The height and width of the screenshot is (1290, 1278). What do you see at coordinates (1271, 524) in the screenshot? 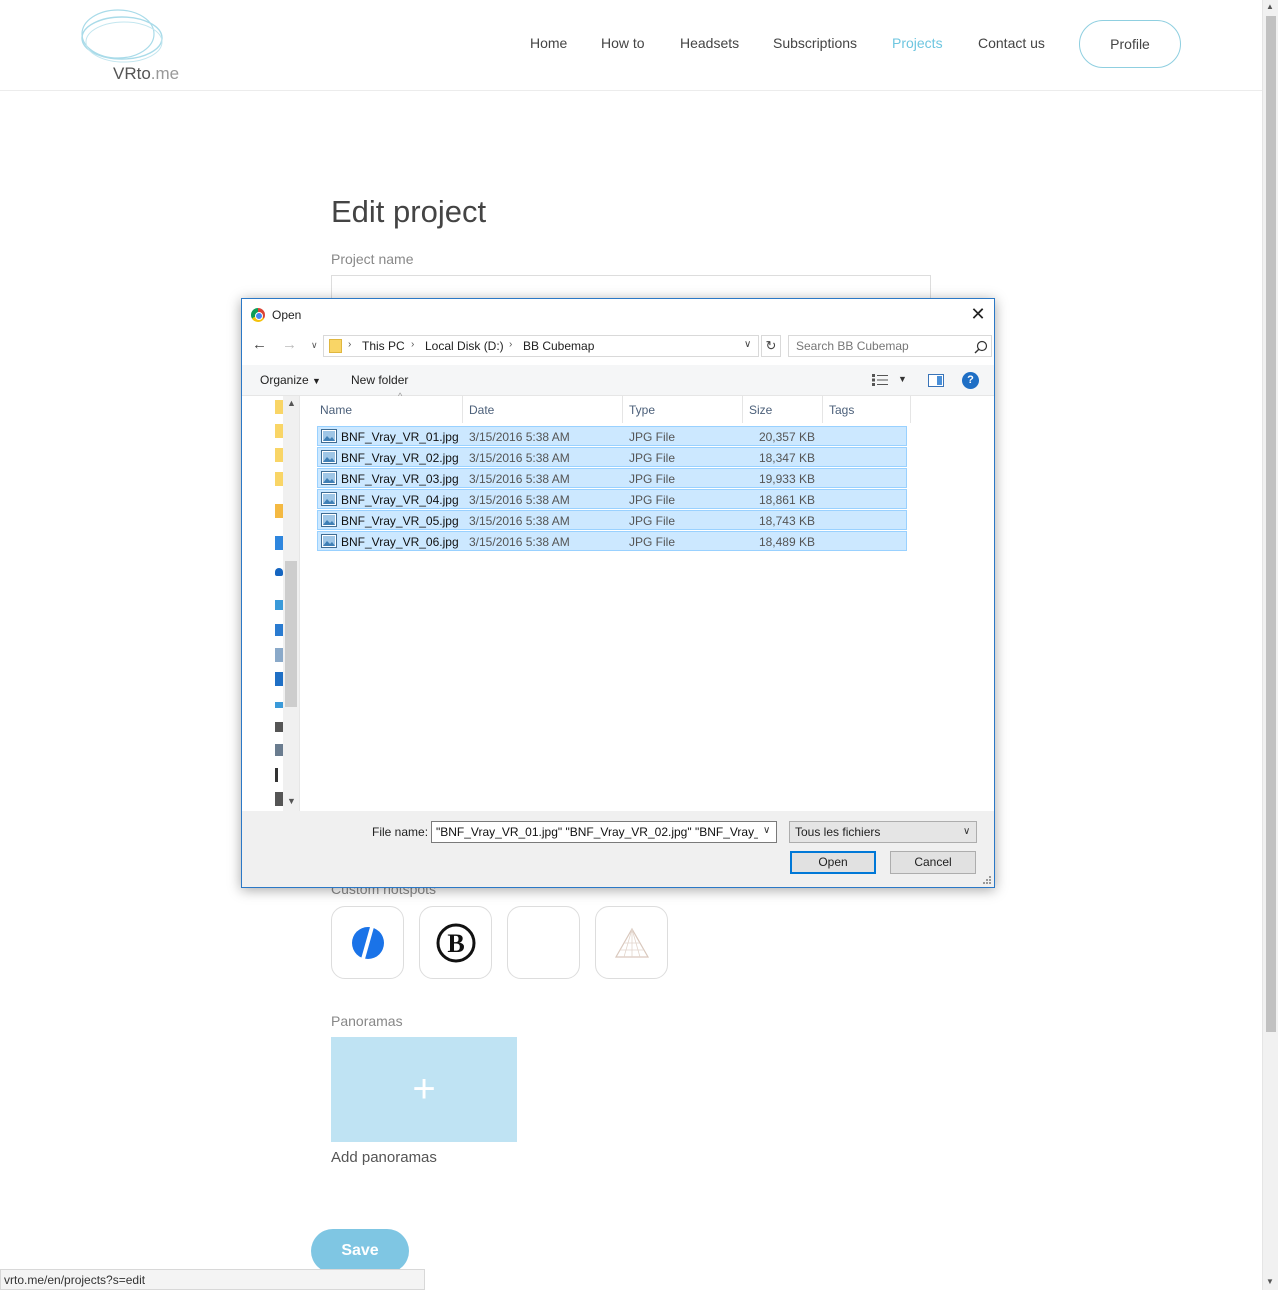
I see `page-scrollbar-thumb` at bounding box center [1271, 524].